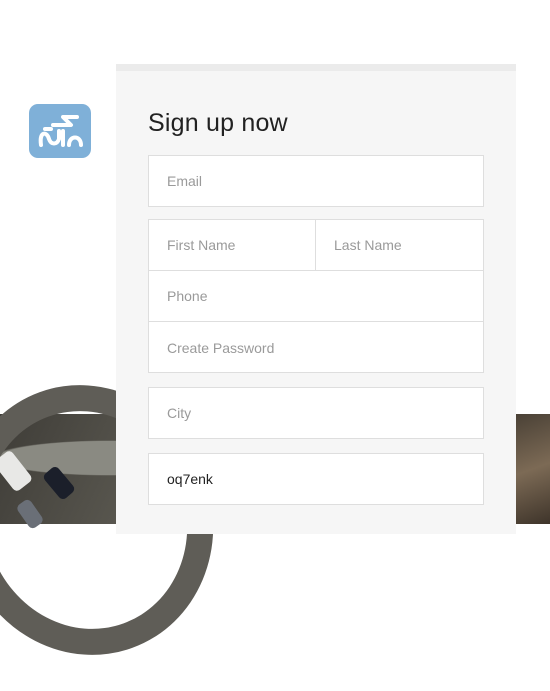 The width and height of the screenshot is (550, 691). Describe the element at coordinates (221, 347) in the screenshot. I see `password-placeholder: Create Password` at that location.